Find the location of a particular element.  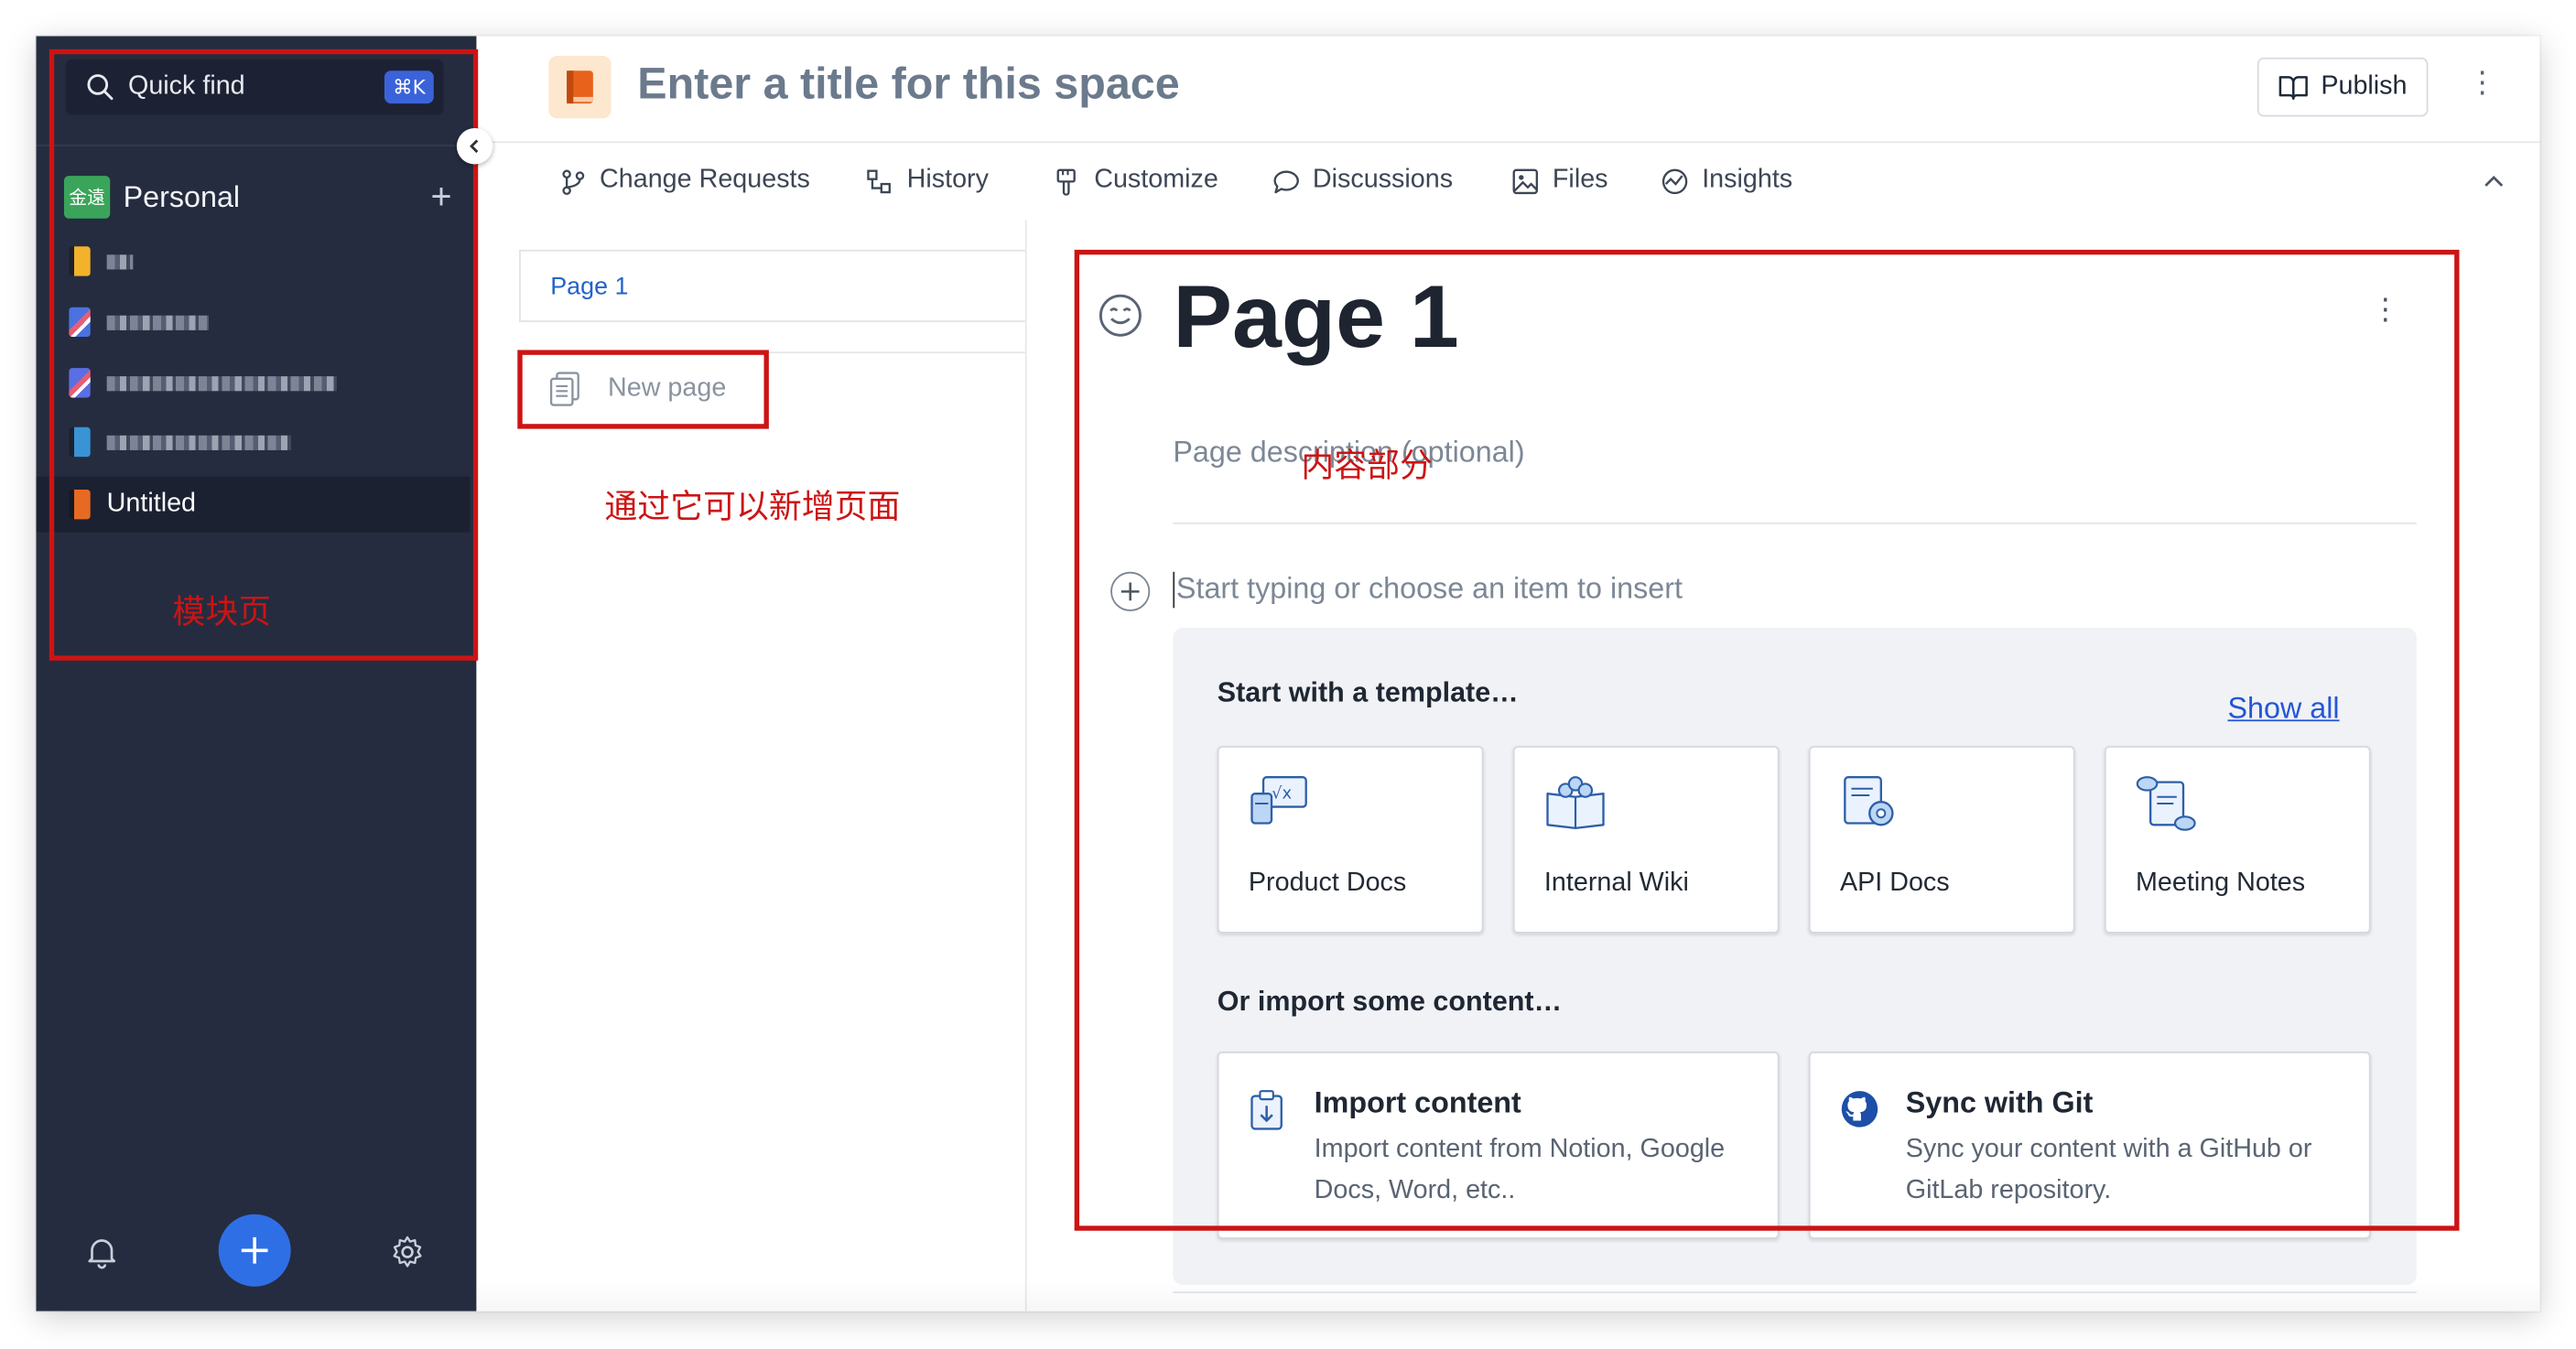

notifications-button is located at coordinates (102, 1256).